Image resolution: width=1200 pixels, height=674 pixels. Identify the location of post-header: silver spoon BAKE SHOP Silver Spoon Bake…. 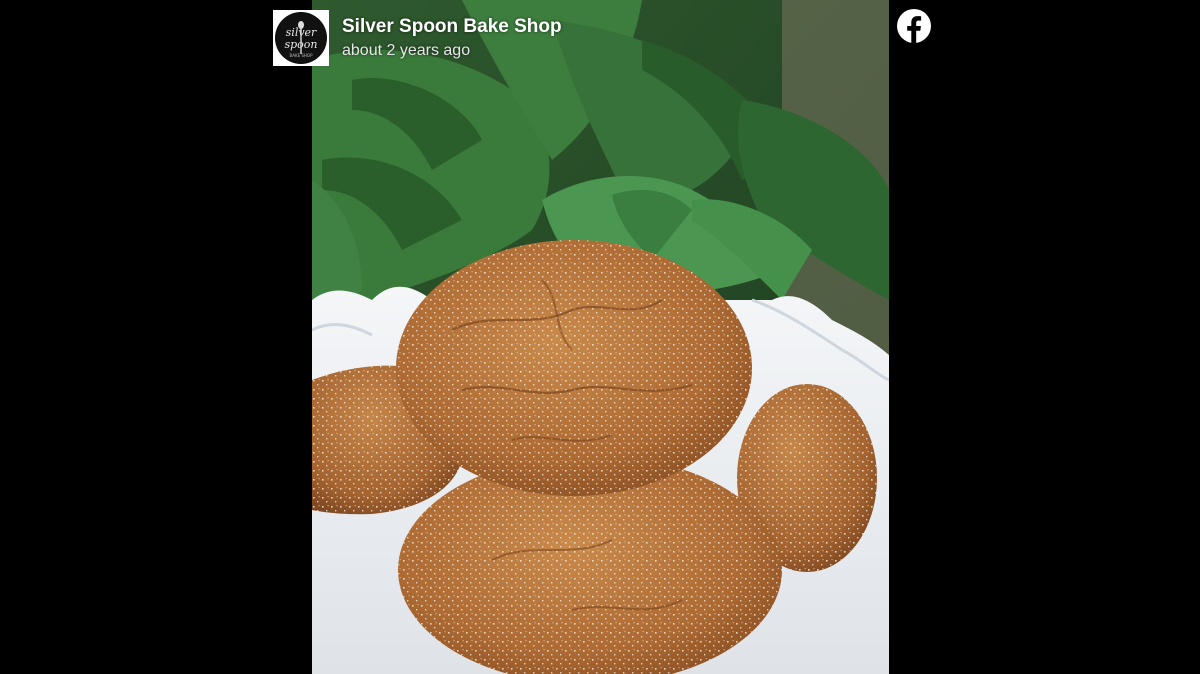
(417, 38).